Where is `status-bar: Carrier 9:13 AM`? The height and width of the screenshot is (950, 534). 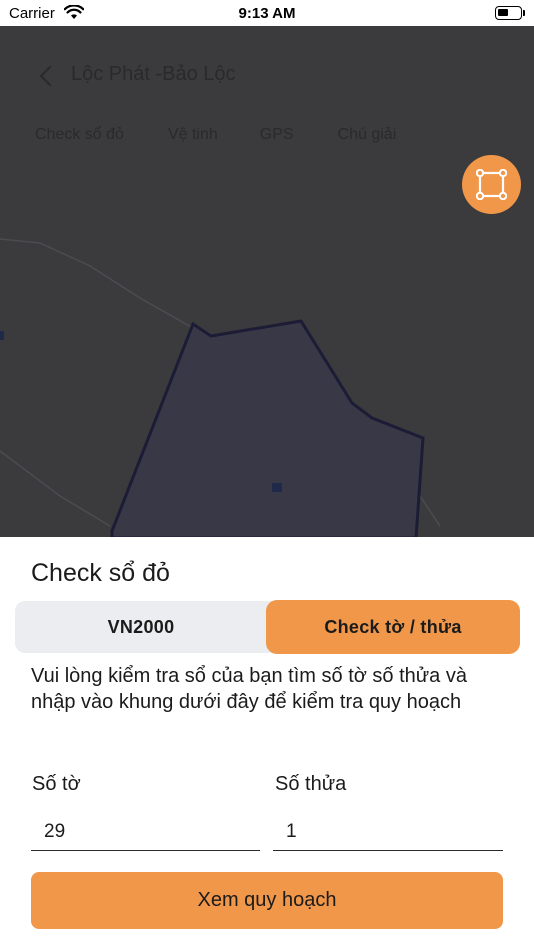
status-bar: Carrier 9:13 AM is located at coordinates (267, 13).